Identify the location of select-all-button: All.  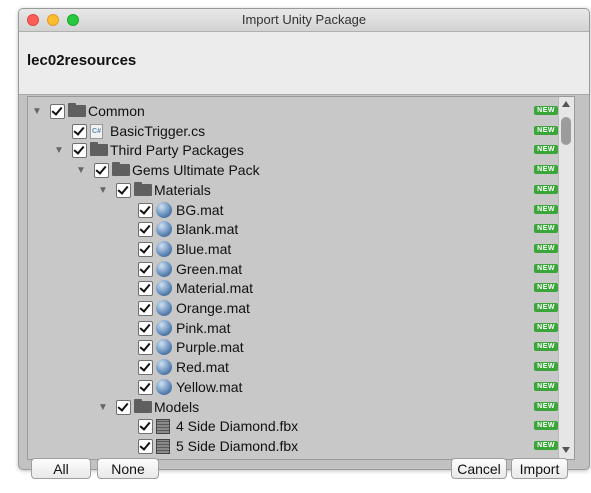
(61, 468).